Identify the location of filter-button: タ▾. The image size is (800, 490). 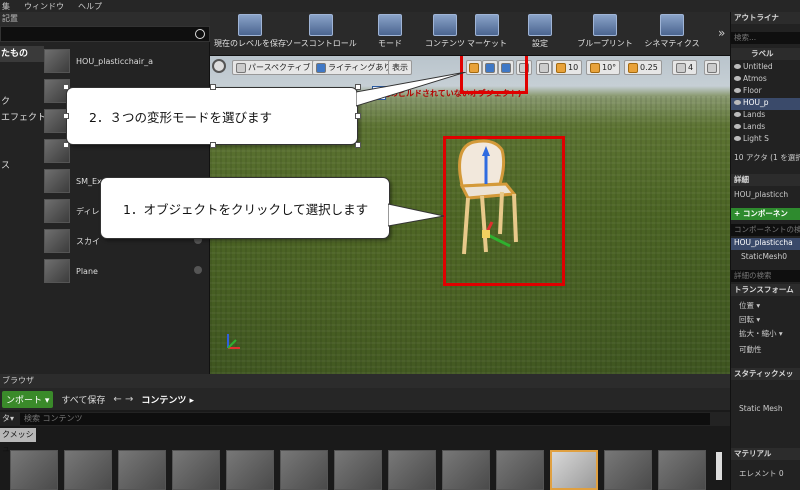
(8, 418).